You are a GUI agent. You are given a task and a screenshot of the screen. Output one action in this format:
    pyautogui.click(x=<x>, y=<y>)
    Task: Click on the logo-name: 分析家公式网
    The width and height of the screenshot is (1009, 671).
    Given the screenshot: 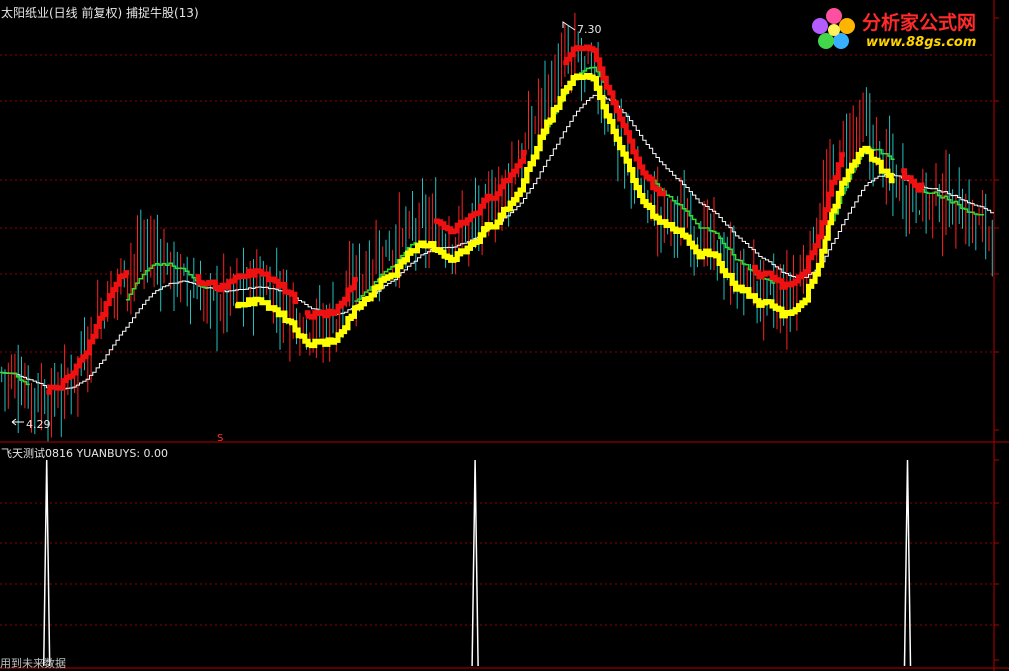 What is the action you would take?
    pyautogui.click(x=919, y=23)
    